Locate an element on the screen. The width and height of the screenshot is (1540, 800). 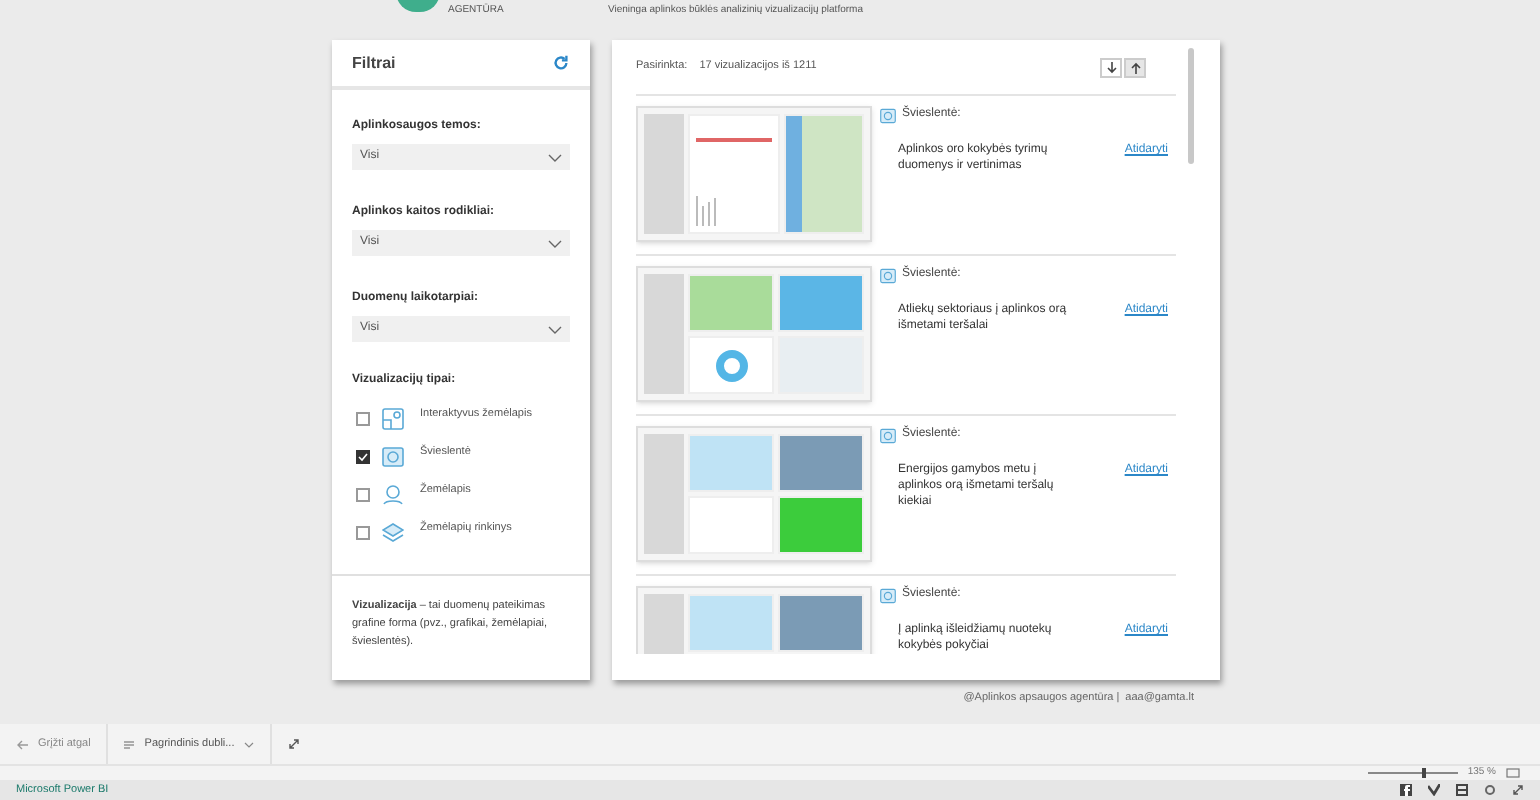
sort-up-button is located at coordinates (1135, 67).